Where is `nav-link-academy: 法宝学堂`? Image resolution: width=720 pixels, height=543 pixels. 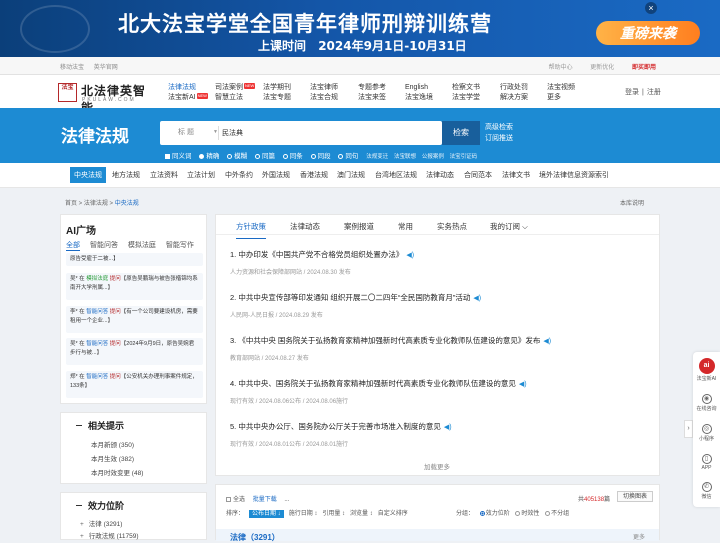
nav-link-academy: 法宝学堂 is located at coordinates (466, 98).